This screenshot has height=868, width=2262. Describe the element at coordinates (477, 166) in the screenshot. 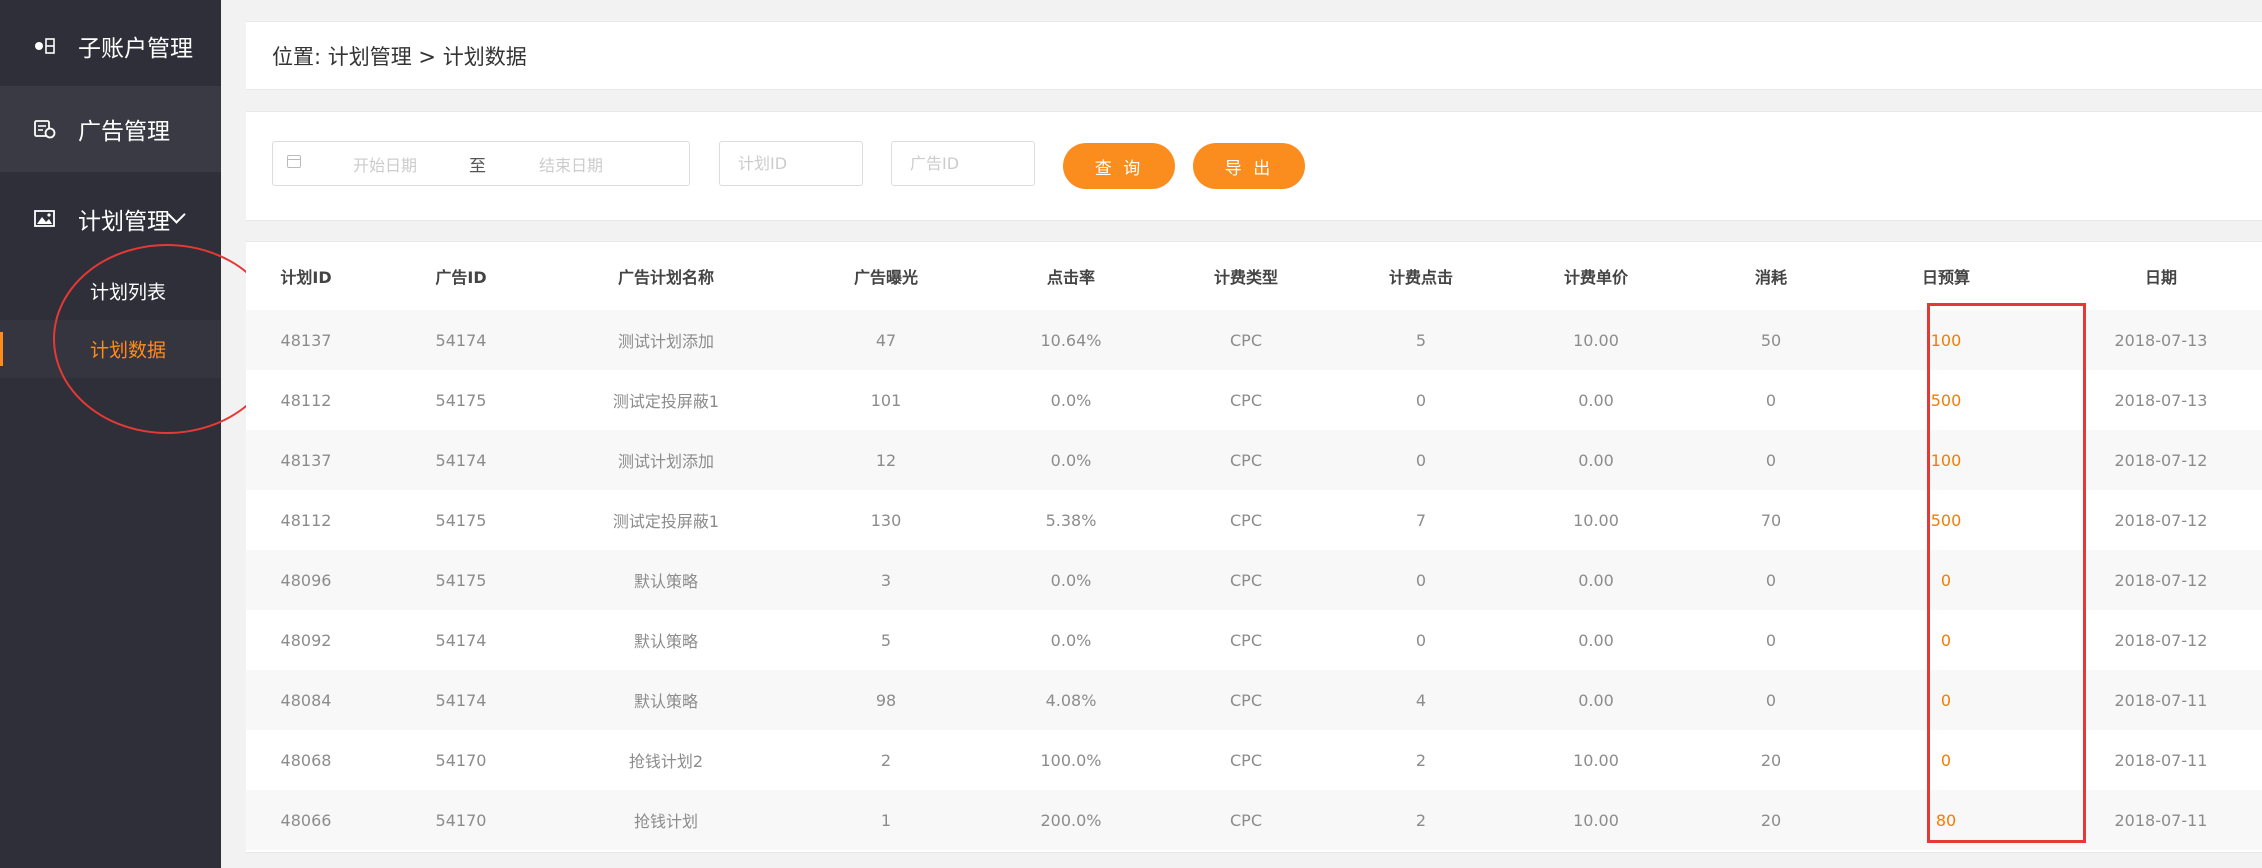

I see `date-separator: 至` at that location.